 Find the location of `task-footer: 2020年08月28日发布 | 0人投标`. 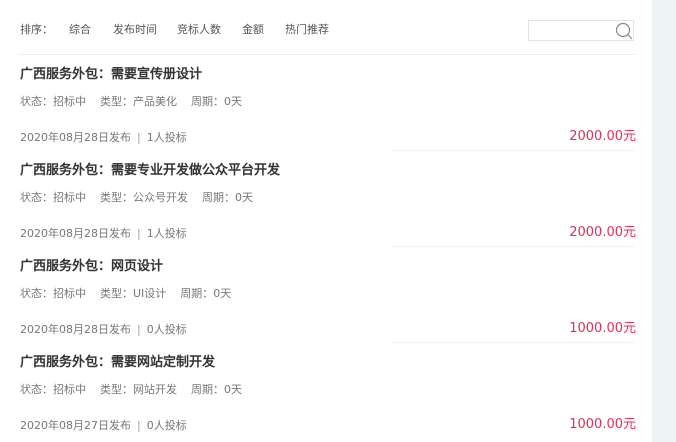

task-footer: 2020年08月28日发布 | 0人投标 is located at coordinates (103, 330).